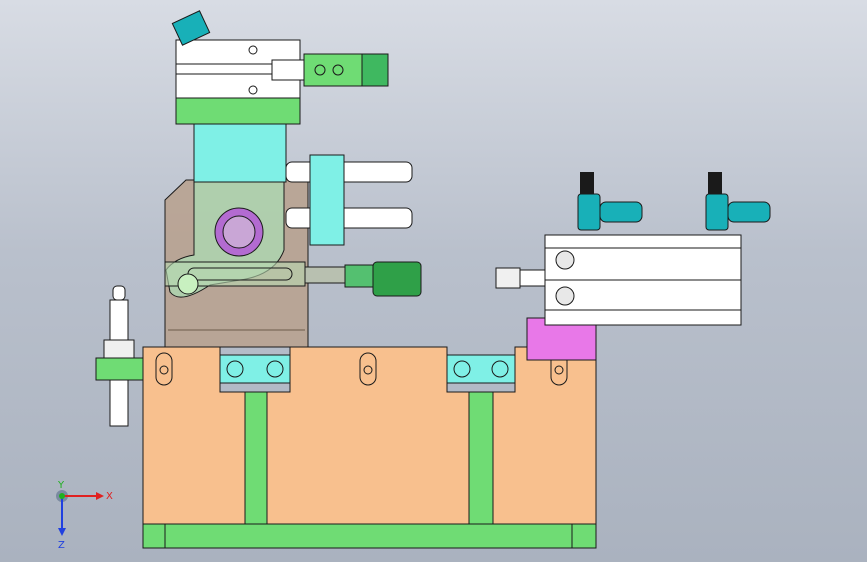  Describe the element at coordinates (349, 172) in the screenshot. I see `guide-rod-upper` at that location.